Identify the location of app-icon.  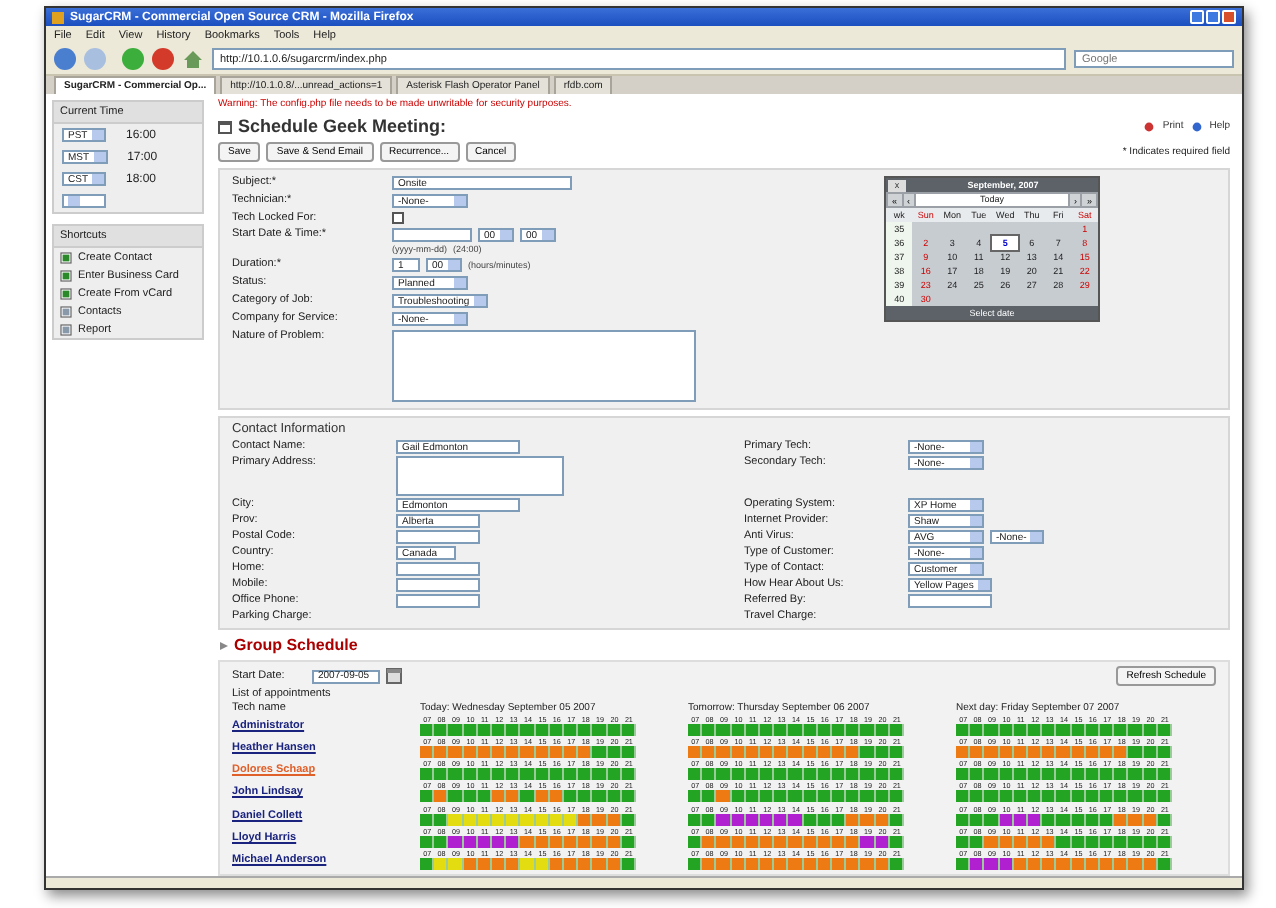
(58, 17).